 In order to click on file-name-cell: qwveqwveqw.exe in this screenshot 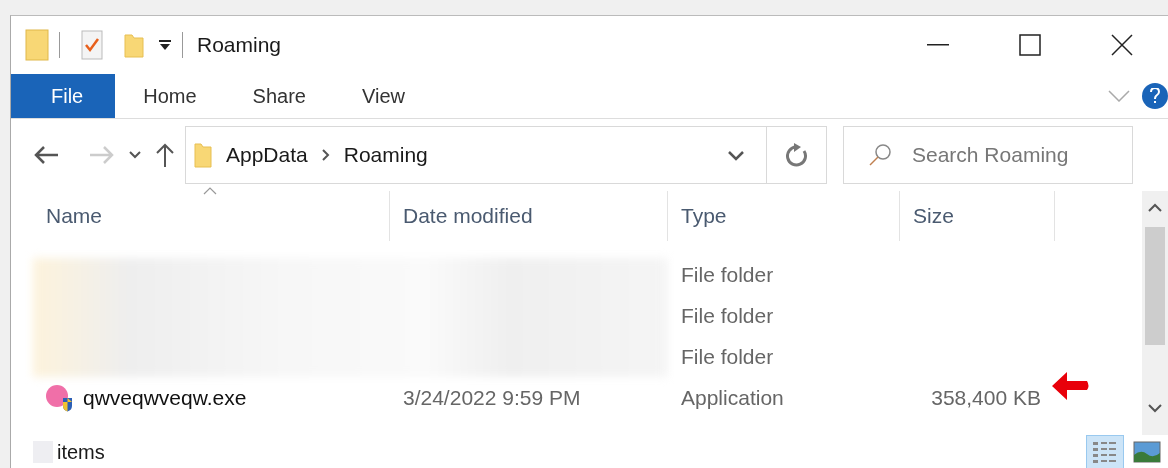, I will do `click(211, 397)`.